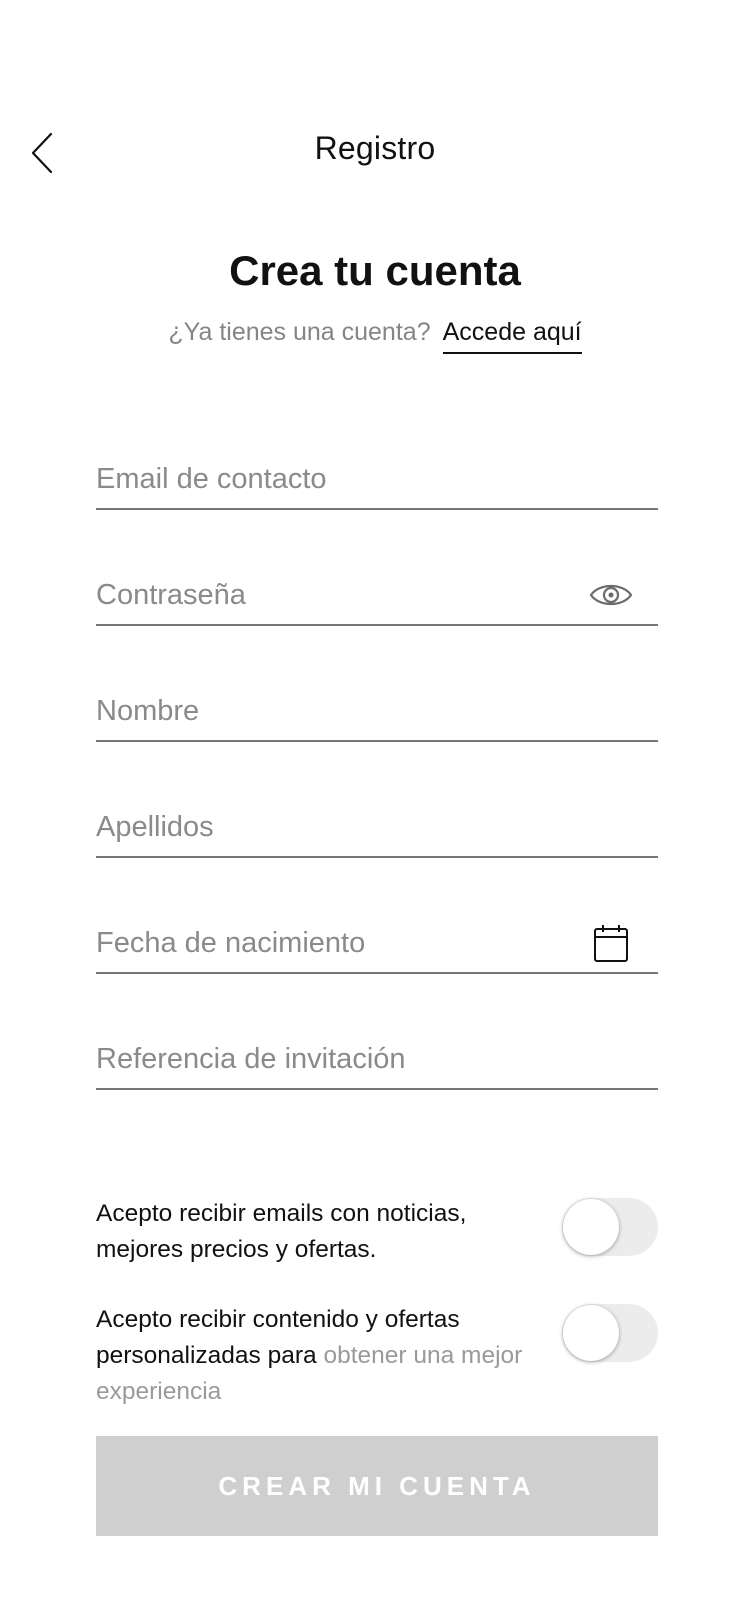 The width and height of the screenshot is (750, 1624). Describe the element at coordinates (377, 944) in the screenshot. I see `birth-date-field: Fecha de nacimiento` at that location.